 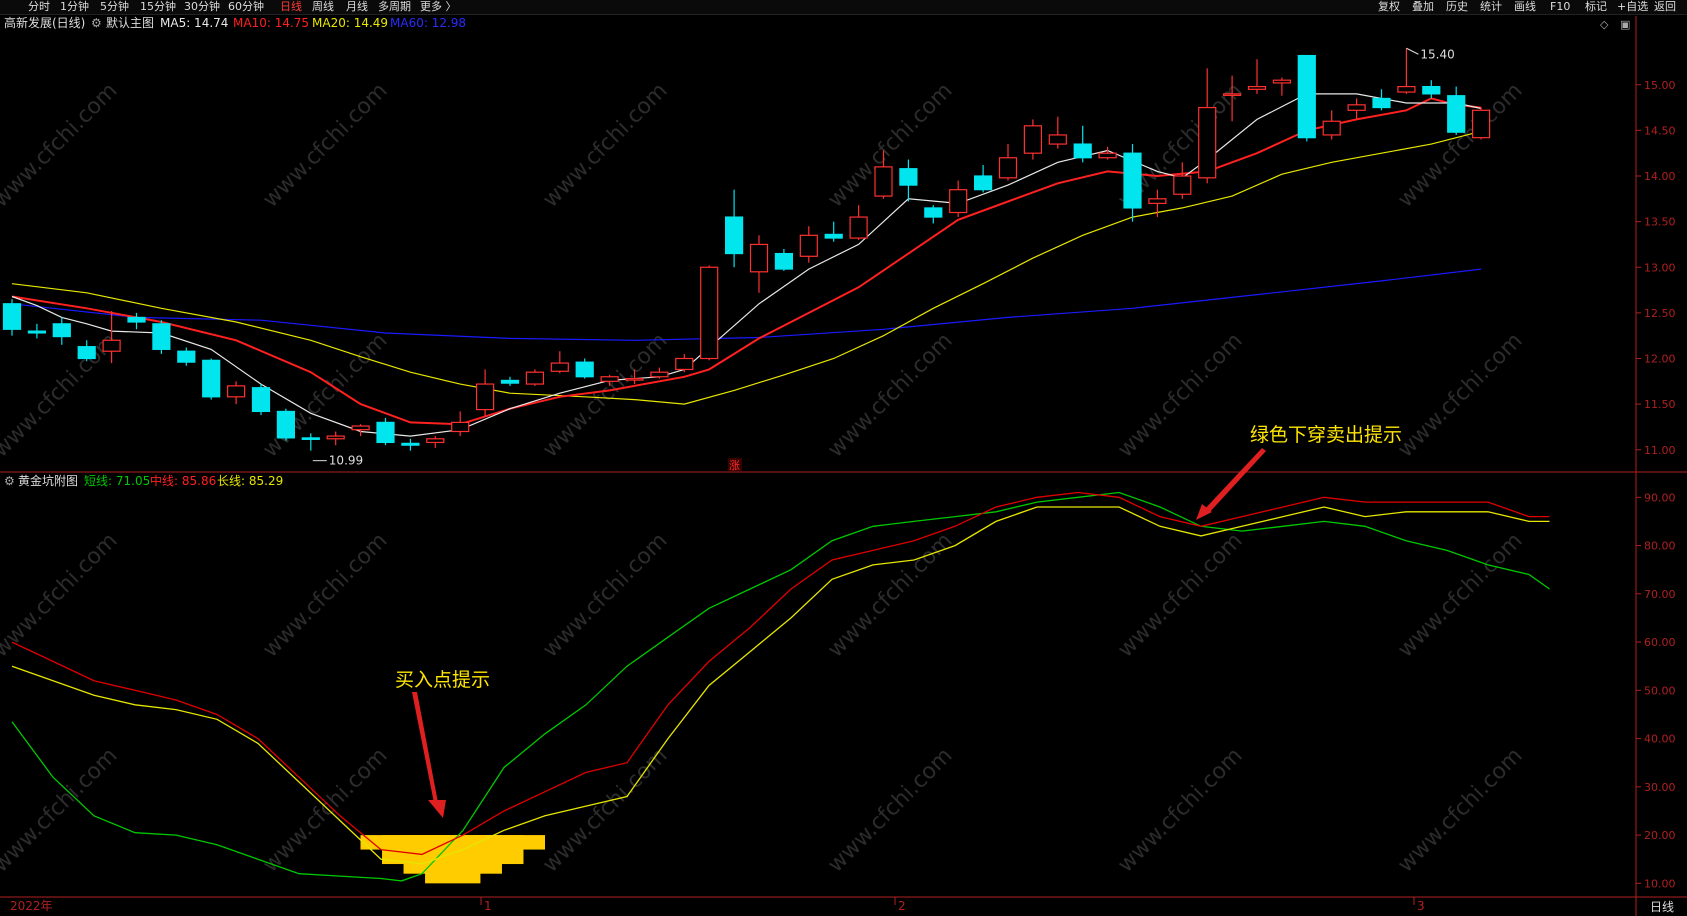 I want to click on osc-tick-label-6: 70.00, so click(x=1660, y=594).